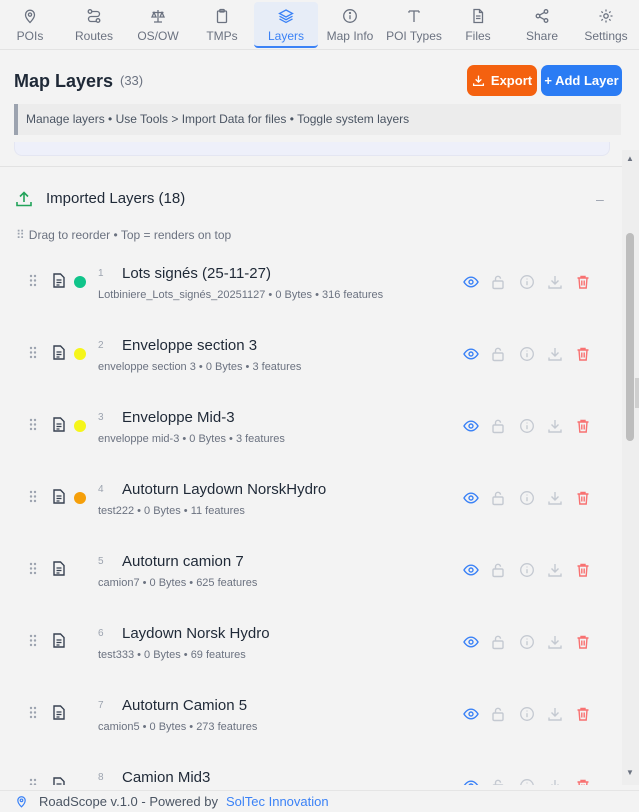 The image size is (639, 812). I want to click on tab-label: Settings, so click(606, 36).